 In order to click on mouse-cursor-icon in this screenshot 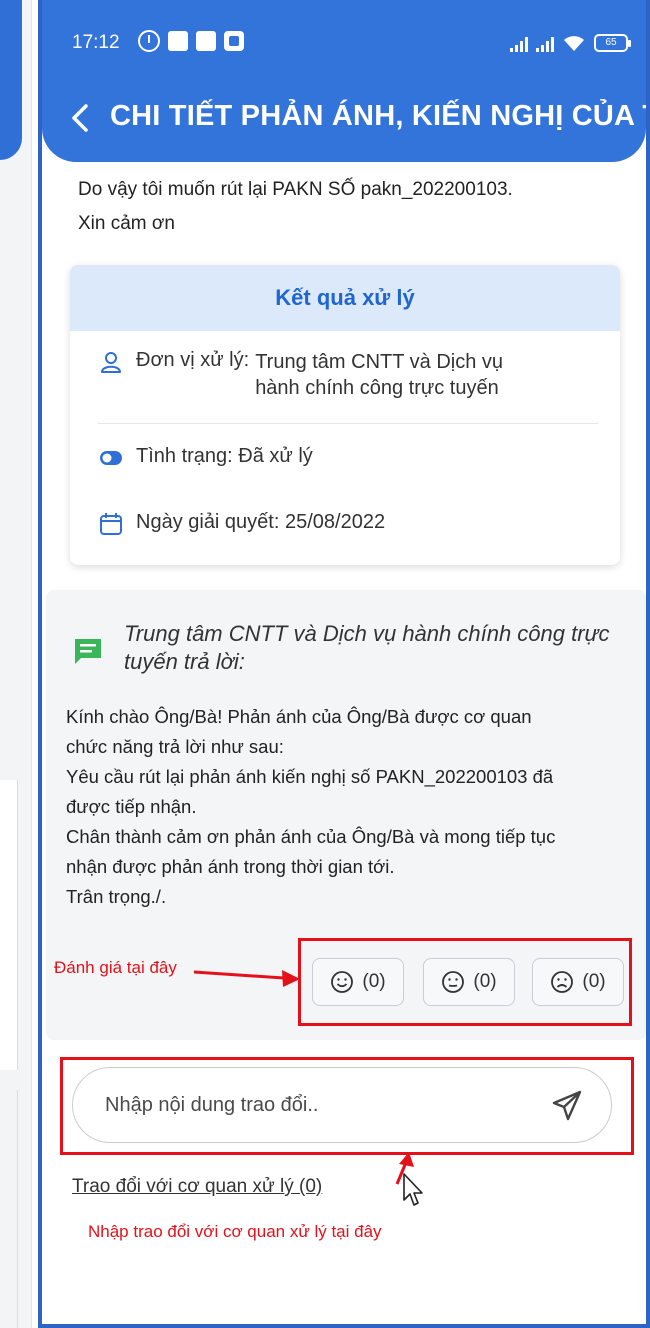, I will do `click(413, 1189)`.